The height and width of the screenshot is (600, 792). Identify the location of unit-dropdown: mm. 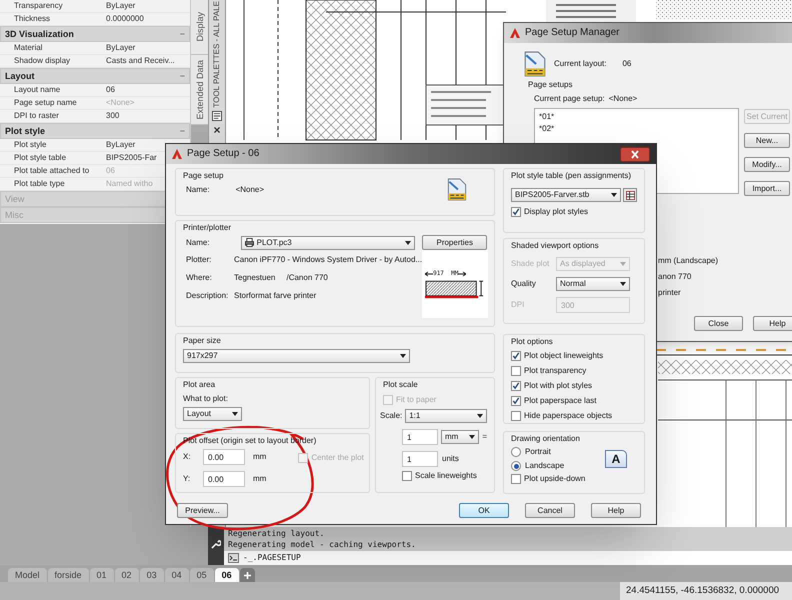
(460, 437).